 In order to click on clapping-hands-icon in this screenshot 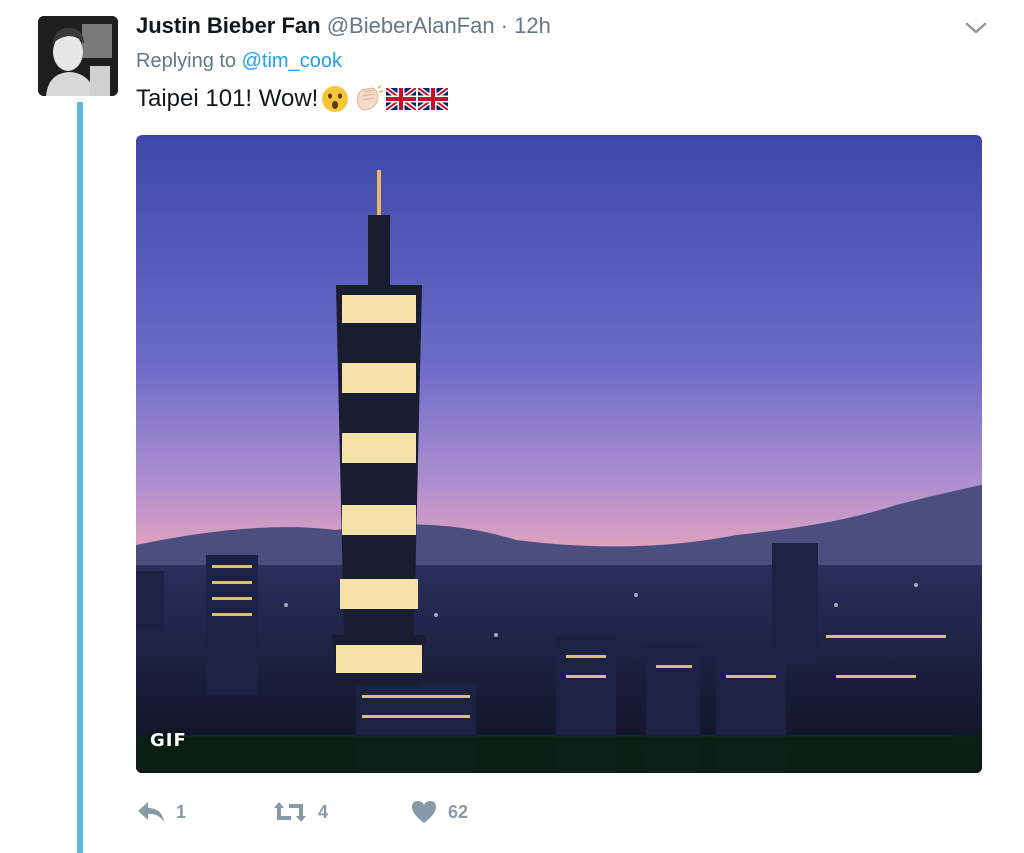, I will do `click(370, 98)`.